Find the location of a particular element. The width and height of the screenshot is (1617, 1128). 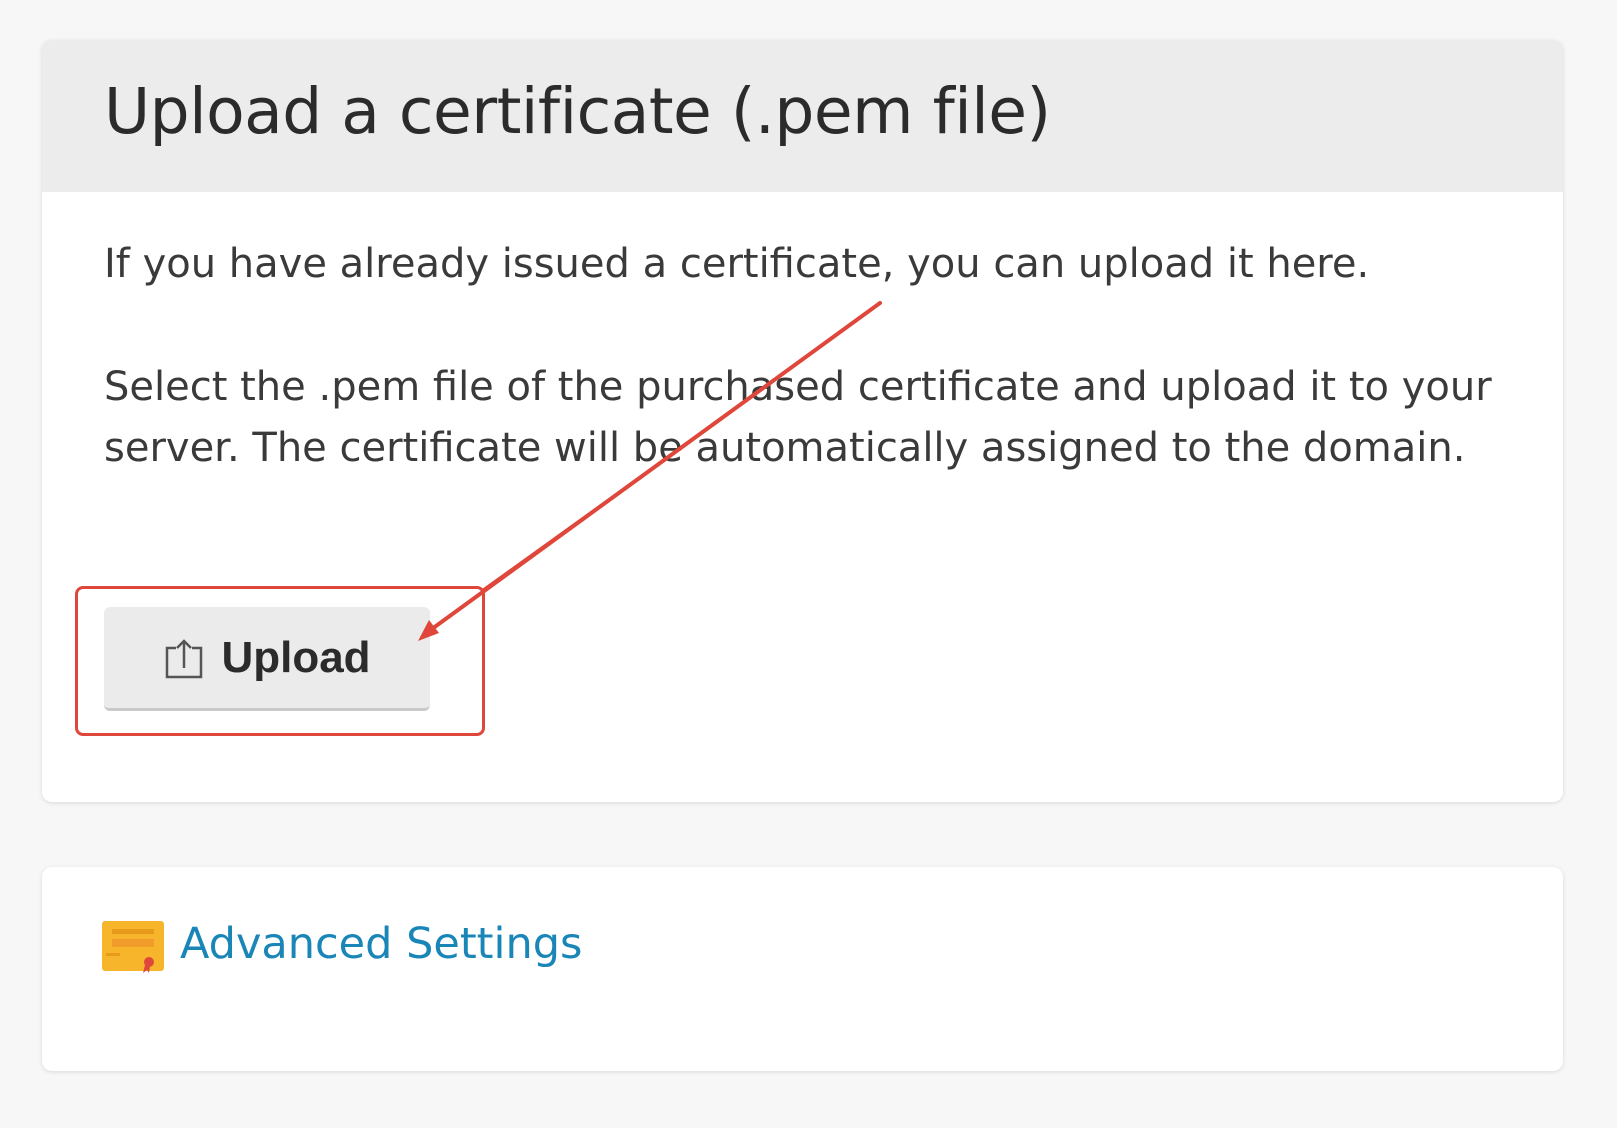

panel-header: Upload a certificate (.pem file) is located at coordinates (802, 116).